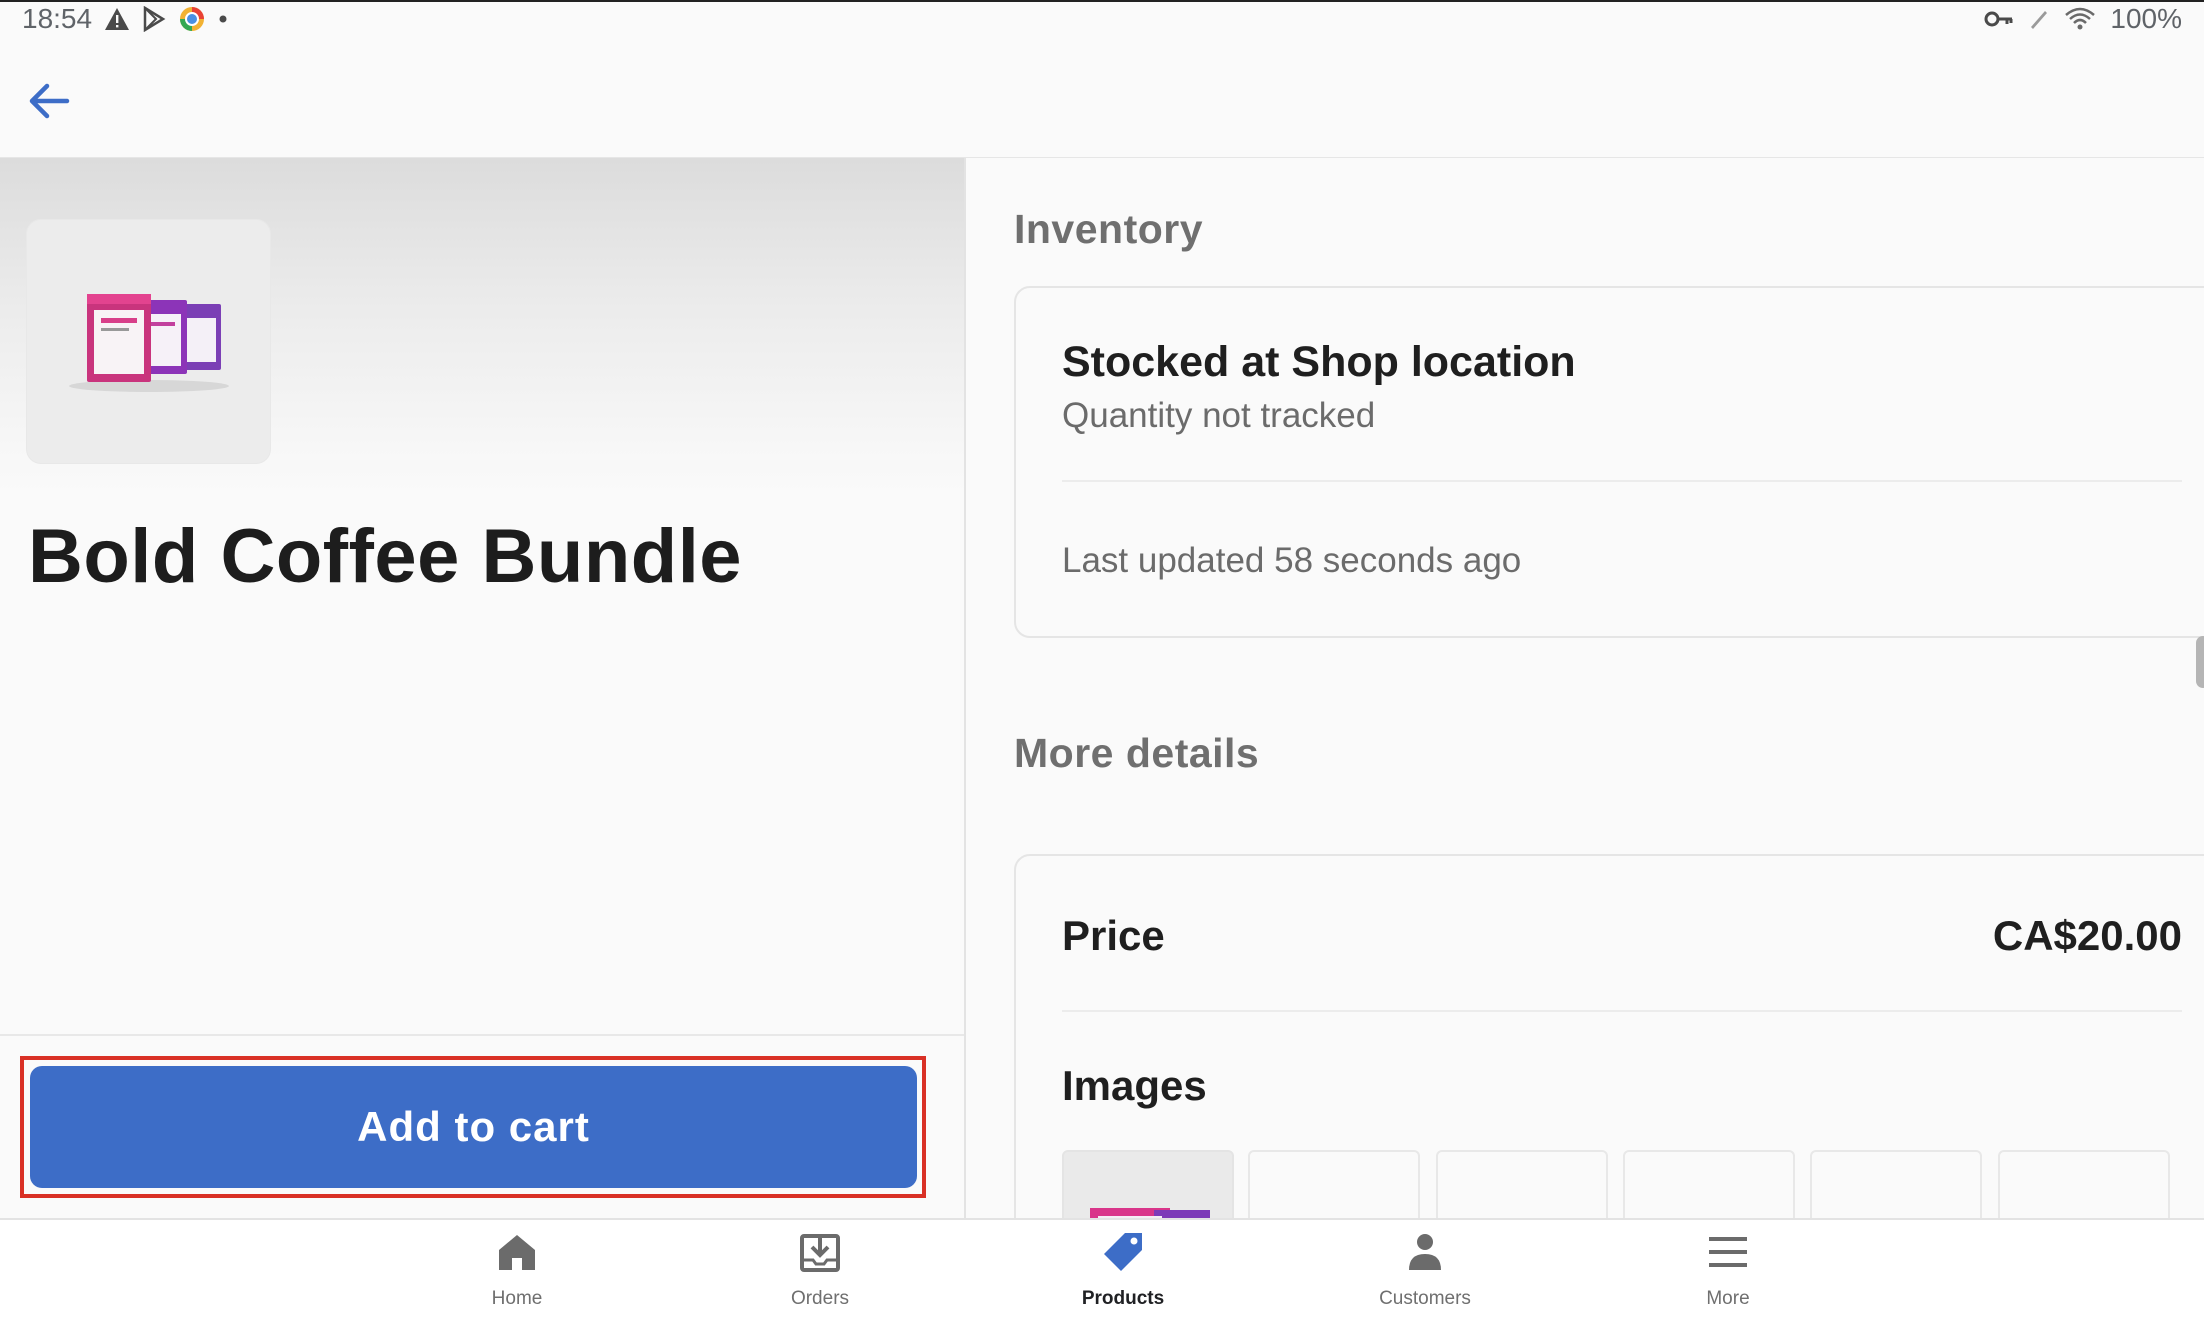  What do you see at coordinates (117, 19) in the screenshot?
I see `alert-icon` at bounding box center [117, 19].